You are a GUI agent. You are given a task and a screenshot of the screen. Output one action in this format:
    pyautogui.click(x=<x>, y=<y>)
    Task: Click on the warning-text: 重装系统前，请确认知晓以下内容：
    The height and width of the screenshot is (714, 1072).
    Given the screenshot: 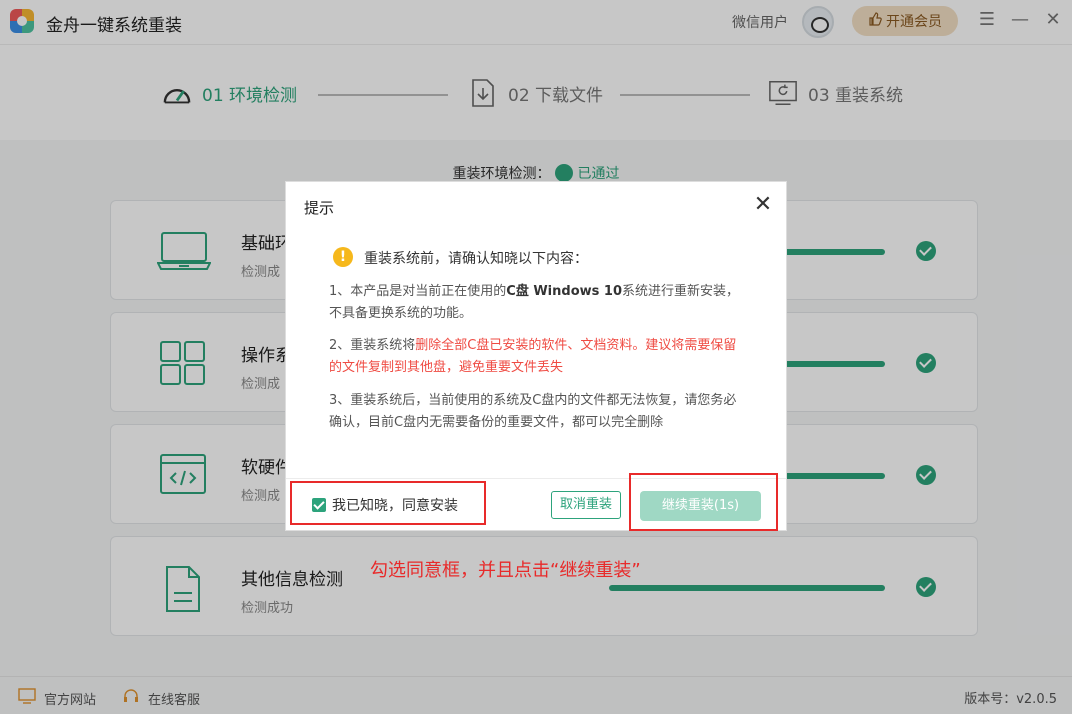 What is the action you would take?
    pyautogui.click(x=476, y=259)
    